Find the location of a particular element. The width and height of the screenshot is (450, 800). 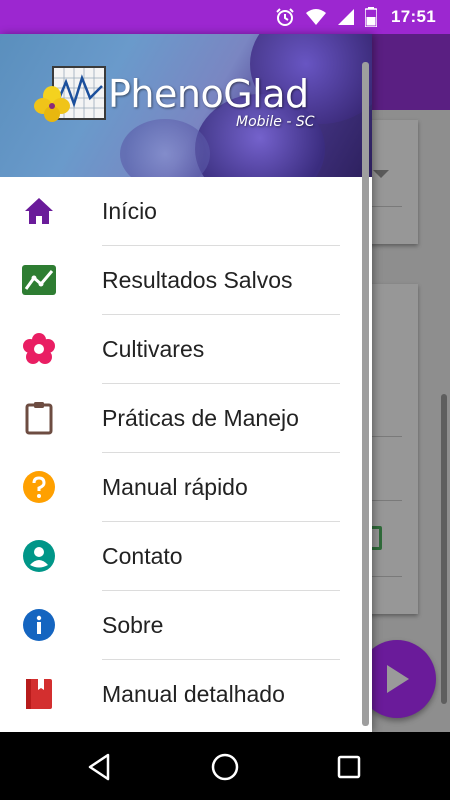

signal-icon is located at coordinates (346, 17).